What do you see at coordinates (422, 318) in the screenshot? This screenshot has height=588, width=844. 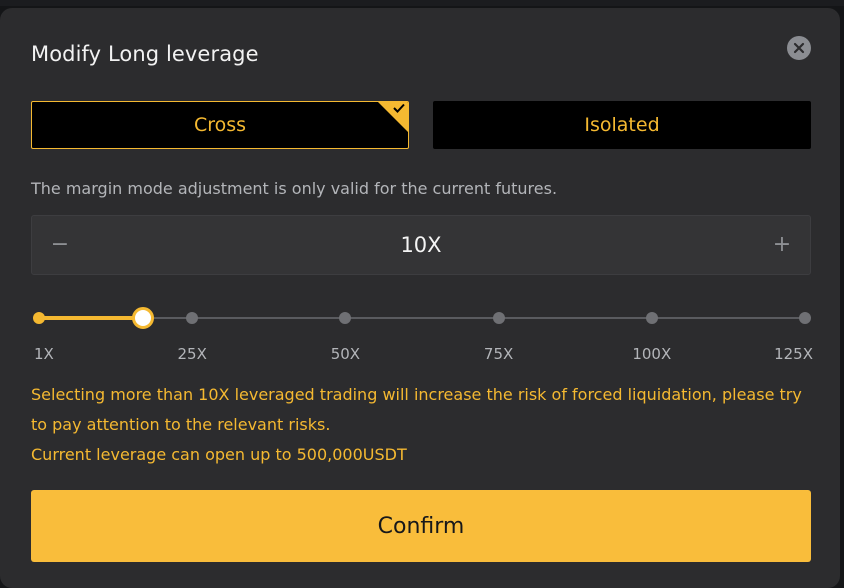 I see `leverage-slider` at bounding box center [422, 318].